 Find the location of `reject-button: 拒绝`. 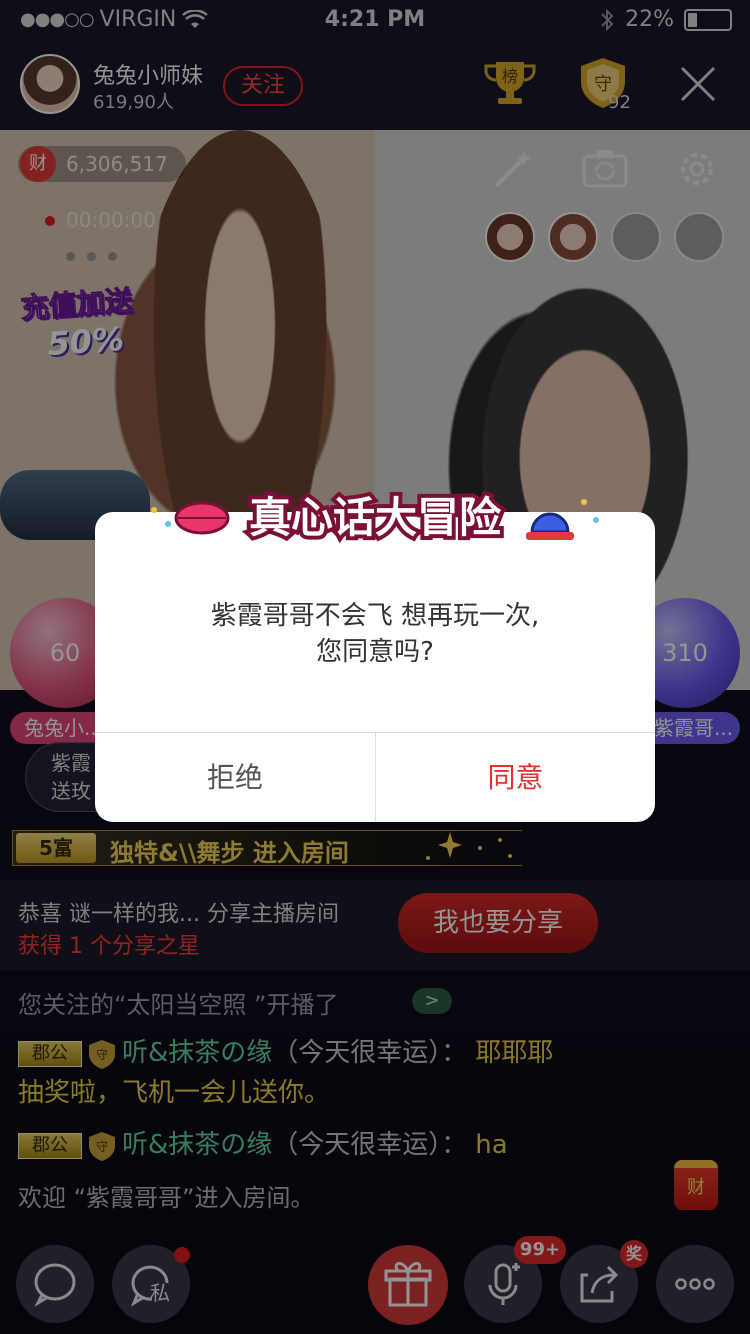

reject-button: 拒绝 is located at coordinates (235, 777).